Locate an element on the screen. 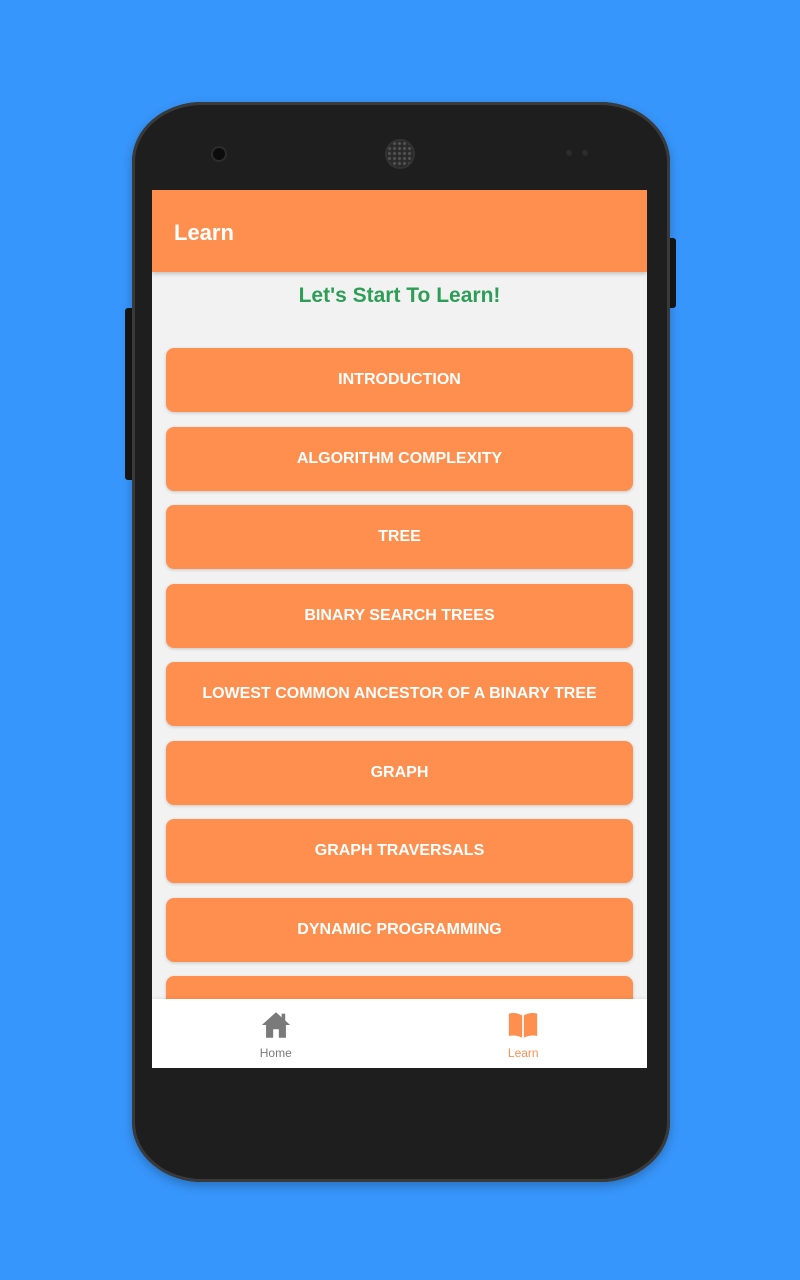 This screenshot has height=1280, width=800. front-camera is located at coordinates (219, 154).